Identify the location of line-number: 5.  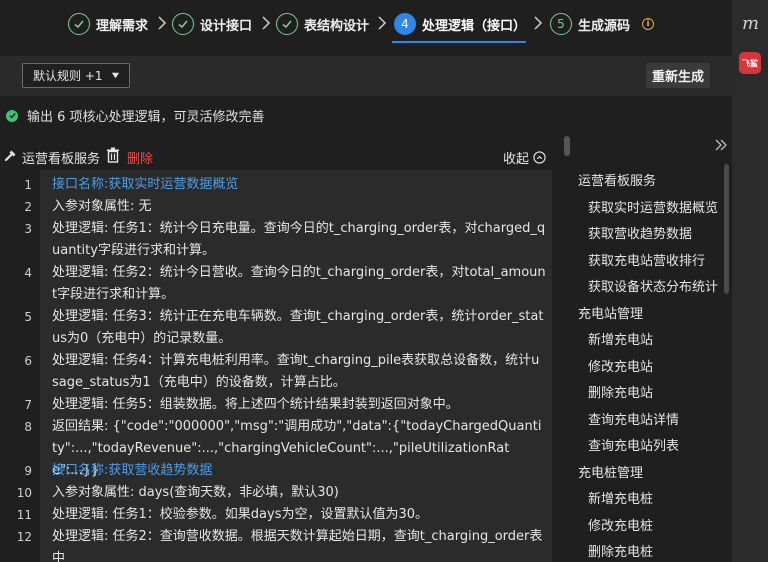
(28, 317).